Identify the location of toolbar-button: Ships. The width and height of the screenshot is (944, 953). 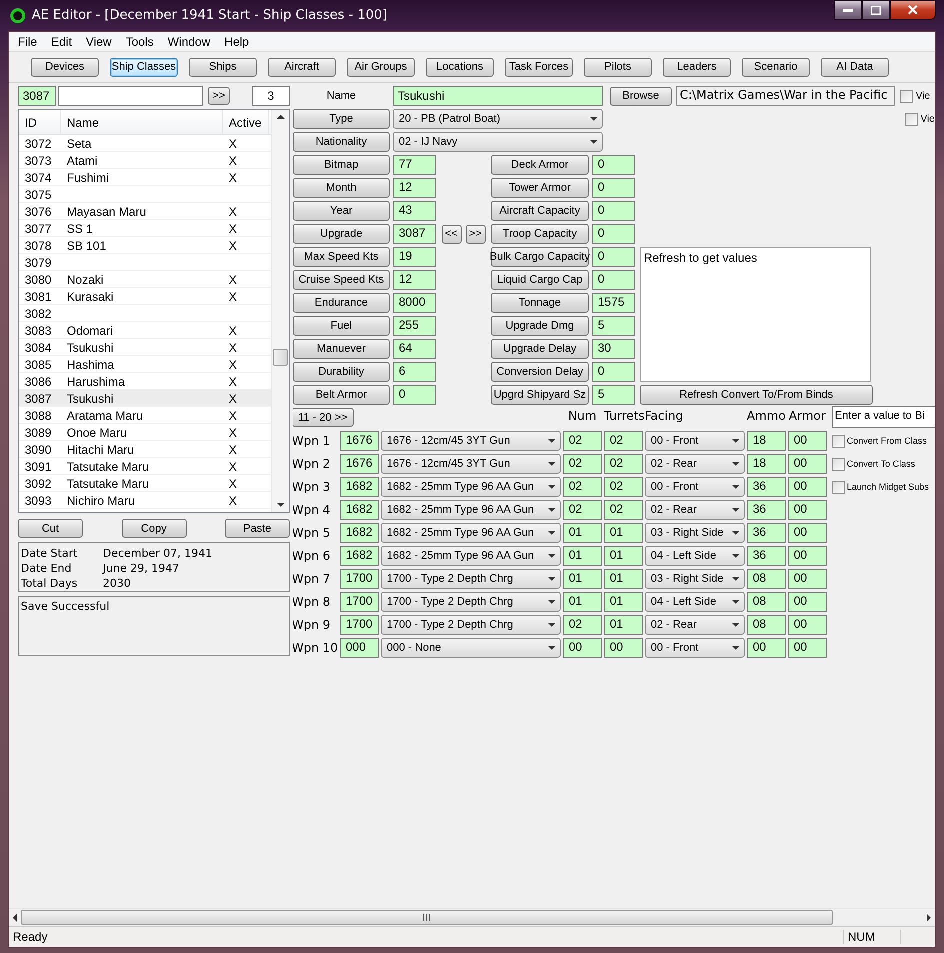
(223, 67).